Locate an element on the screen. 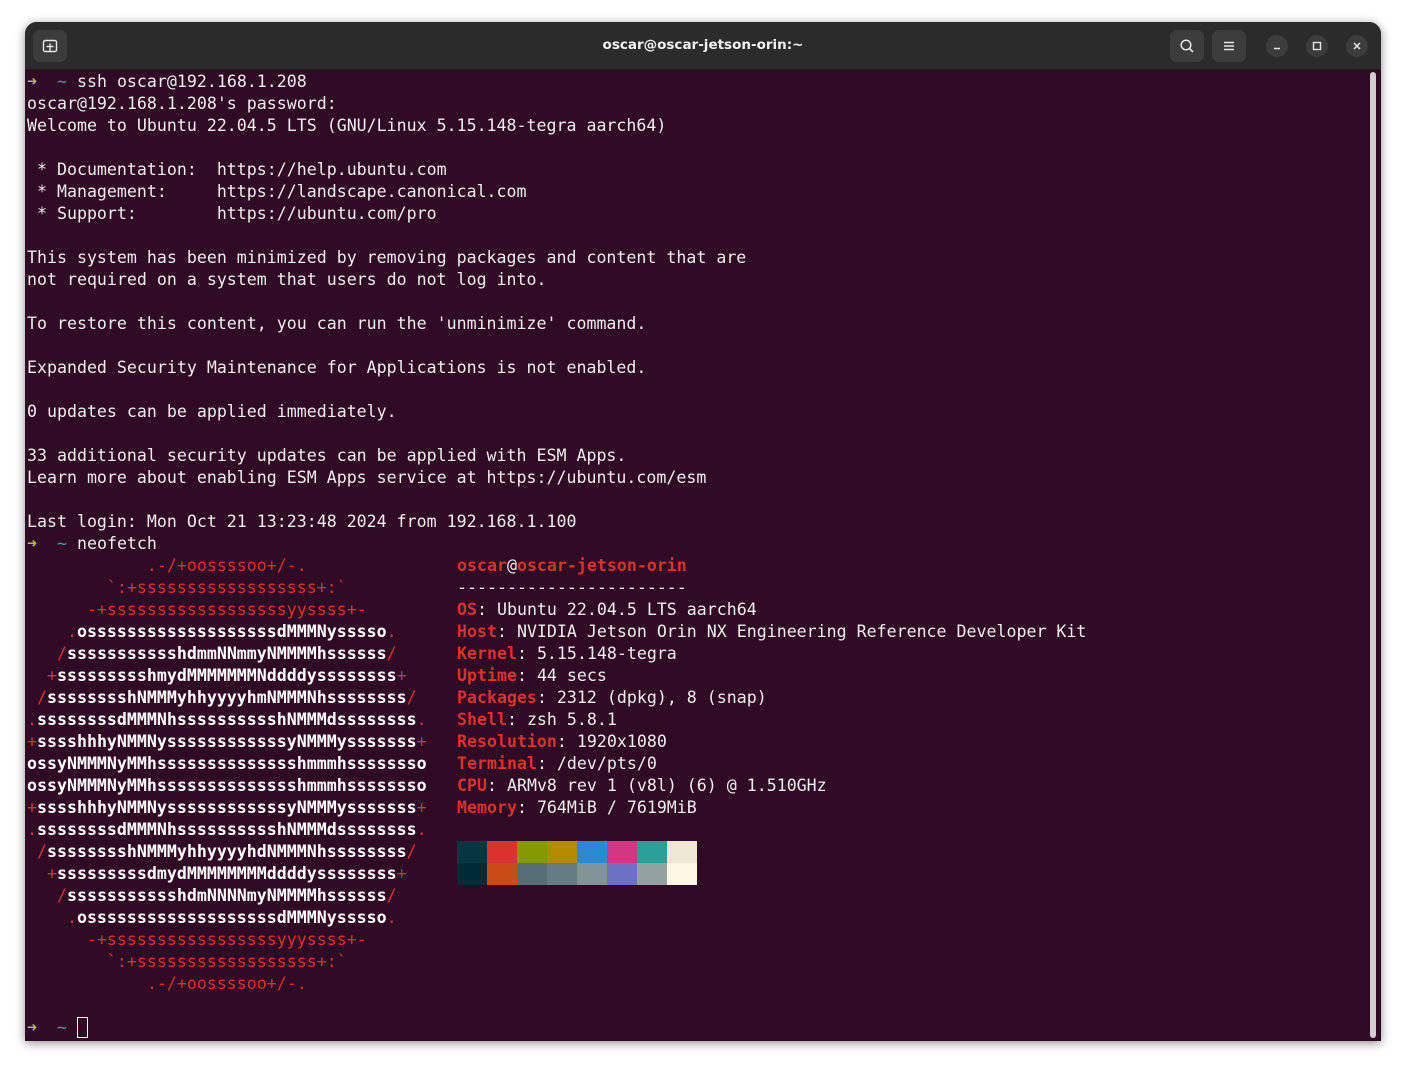 The height and width of the screenshot is (1069, 1406). info-row: Shell: zsh 5.8.1 is located at coordinates (537, 719).